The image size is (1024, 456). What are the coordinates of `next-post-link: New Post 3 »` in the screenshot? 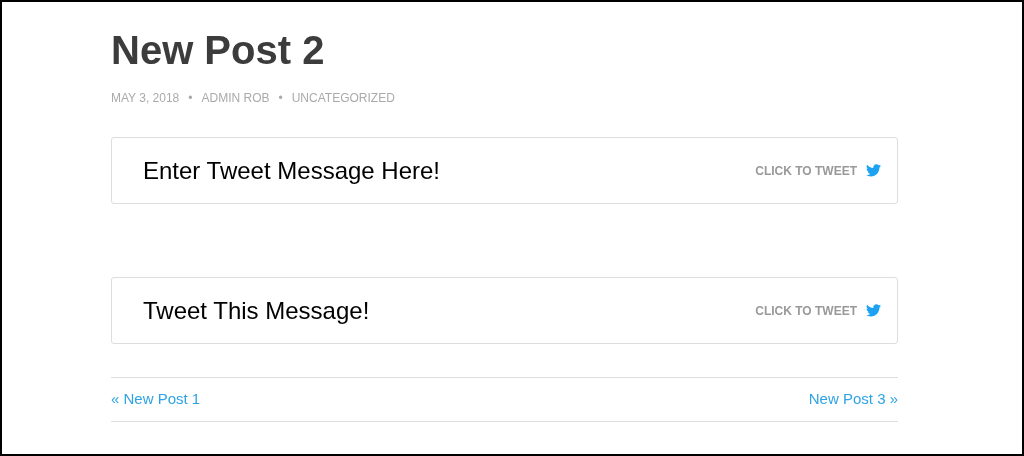 It's located at (853, 399).